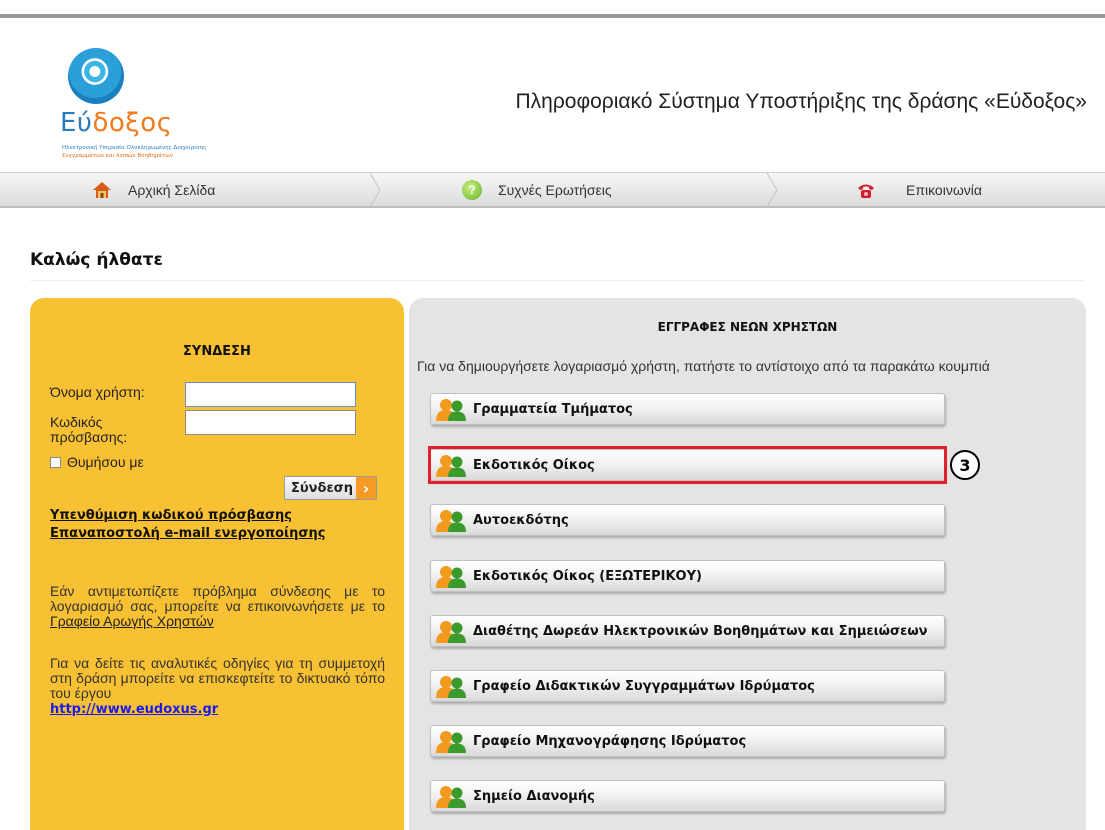  I want to click on home-icon, so click(102, 190).